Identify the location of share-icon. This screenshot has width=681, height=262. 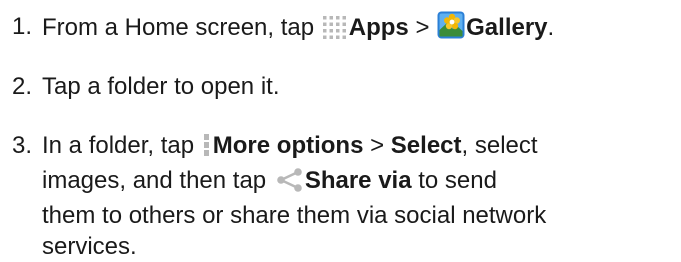
(289, 184).